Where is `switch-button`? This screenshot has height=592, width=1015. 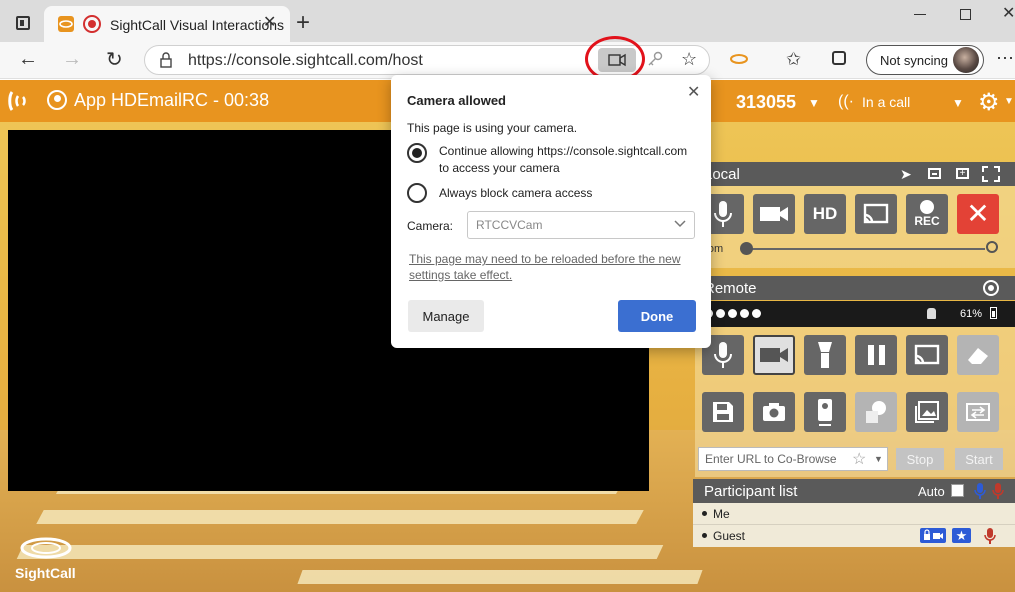
switch-button is located at coordinates (978, 412).